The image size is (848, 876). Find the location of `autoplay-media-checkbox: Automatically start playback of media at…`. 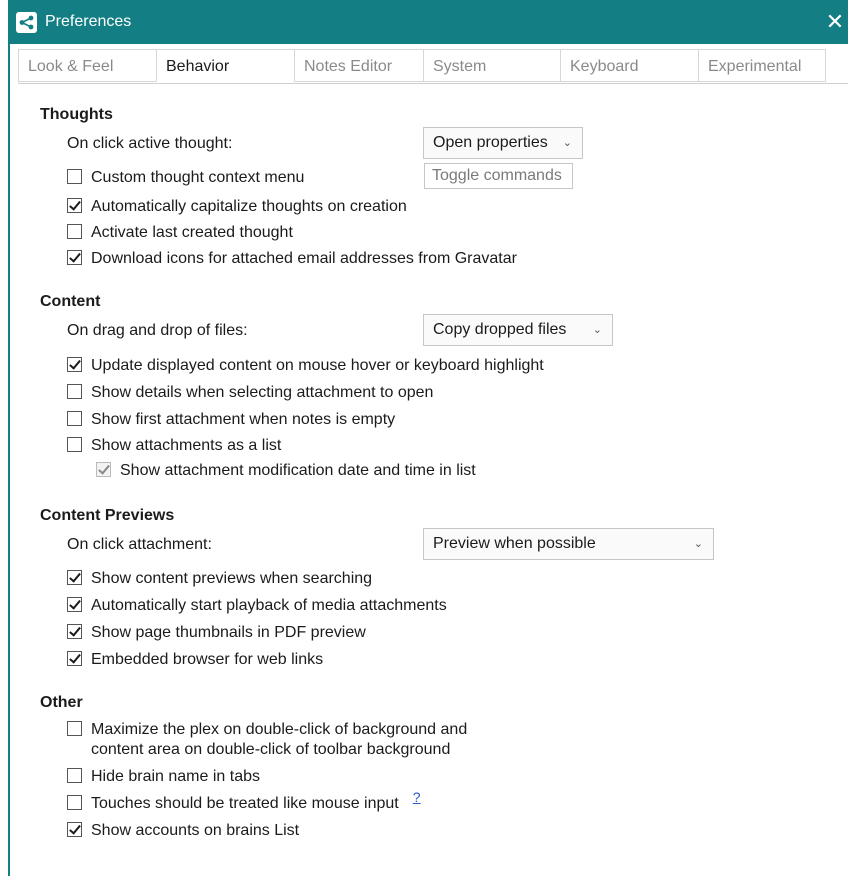

autoplay-media-checkbox: Automatically start playback of media at… is located at coordinates (257, 606).